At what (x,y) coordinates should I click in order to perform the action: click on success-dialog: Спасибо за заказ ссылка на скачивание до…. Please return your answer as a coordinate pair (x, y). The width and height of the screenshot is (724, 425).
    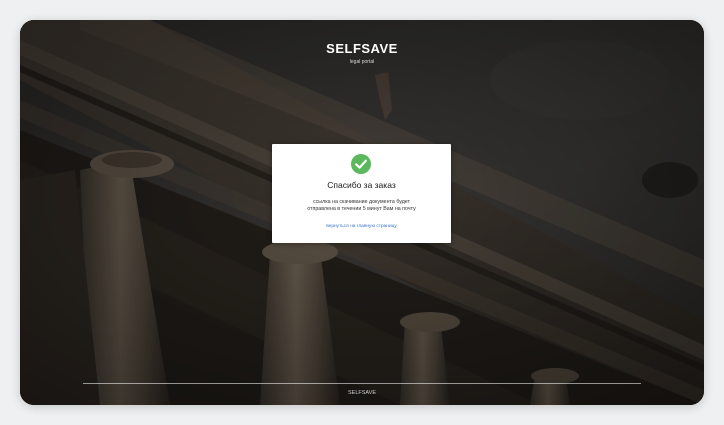
    Looking at the image, I should click on (361, 193).